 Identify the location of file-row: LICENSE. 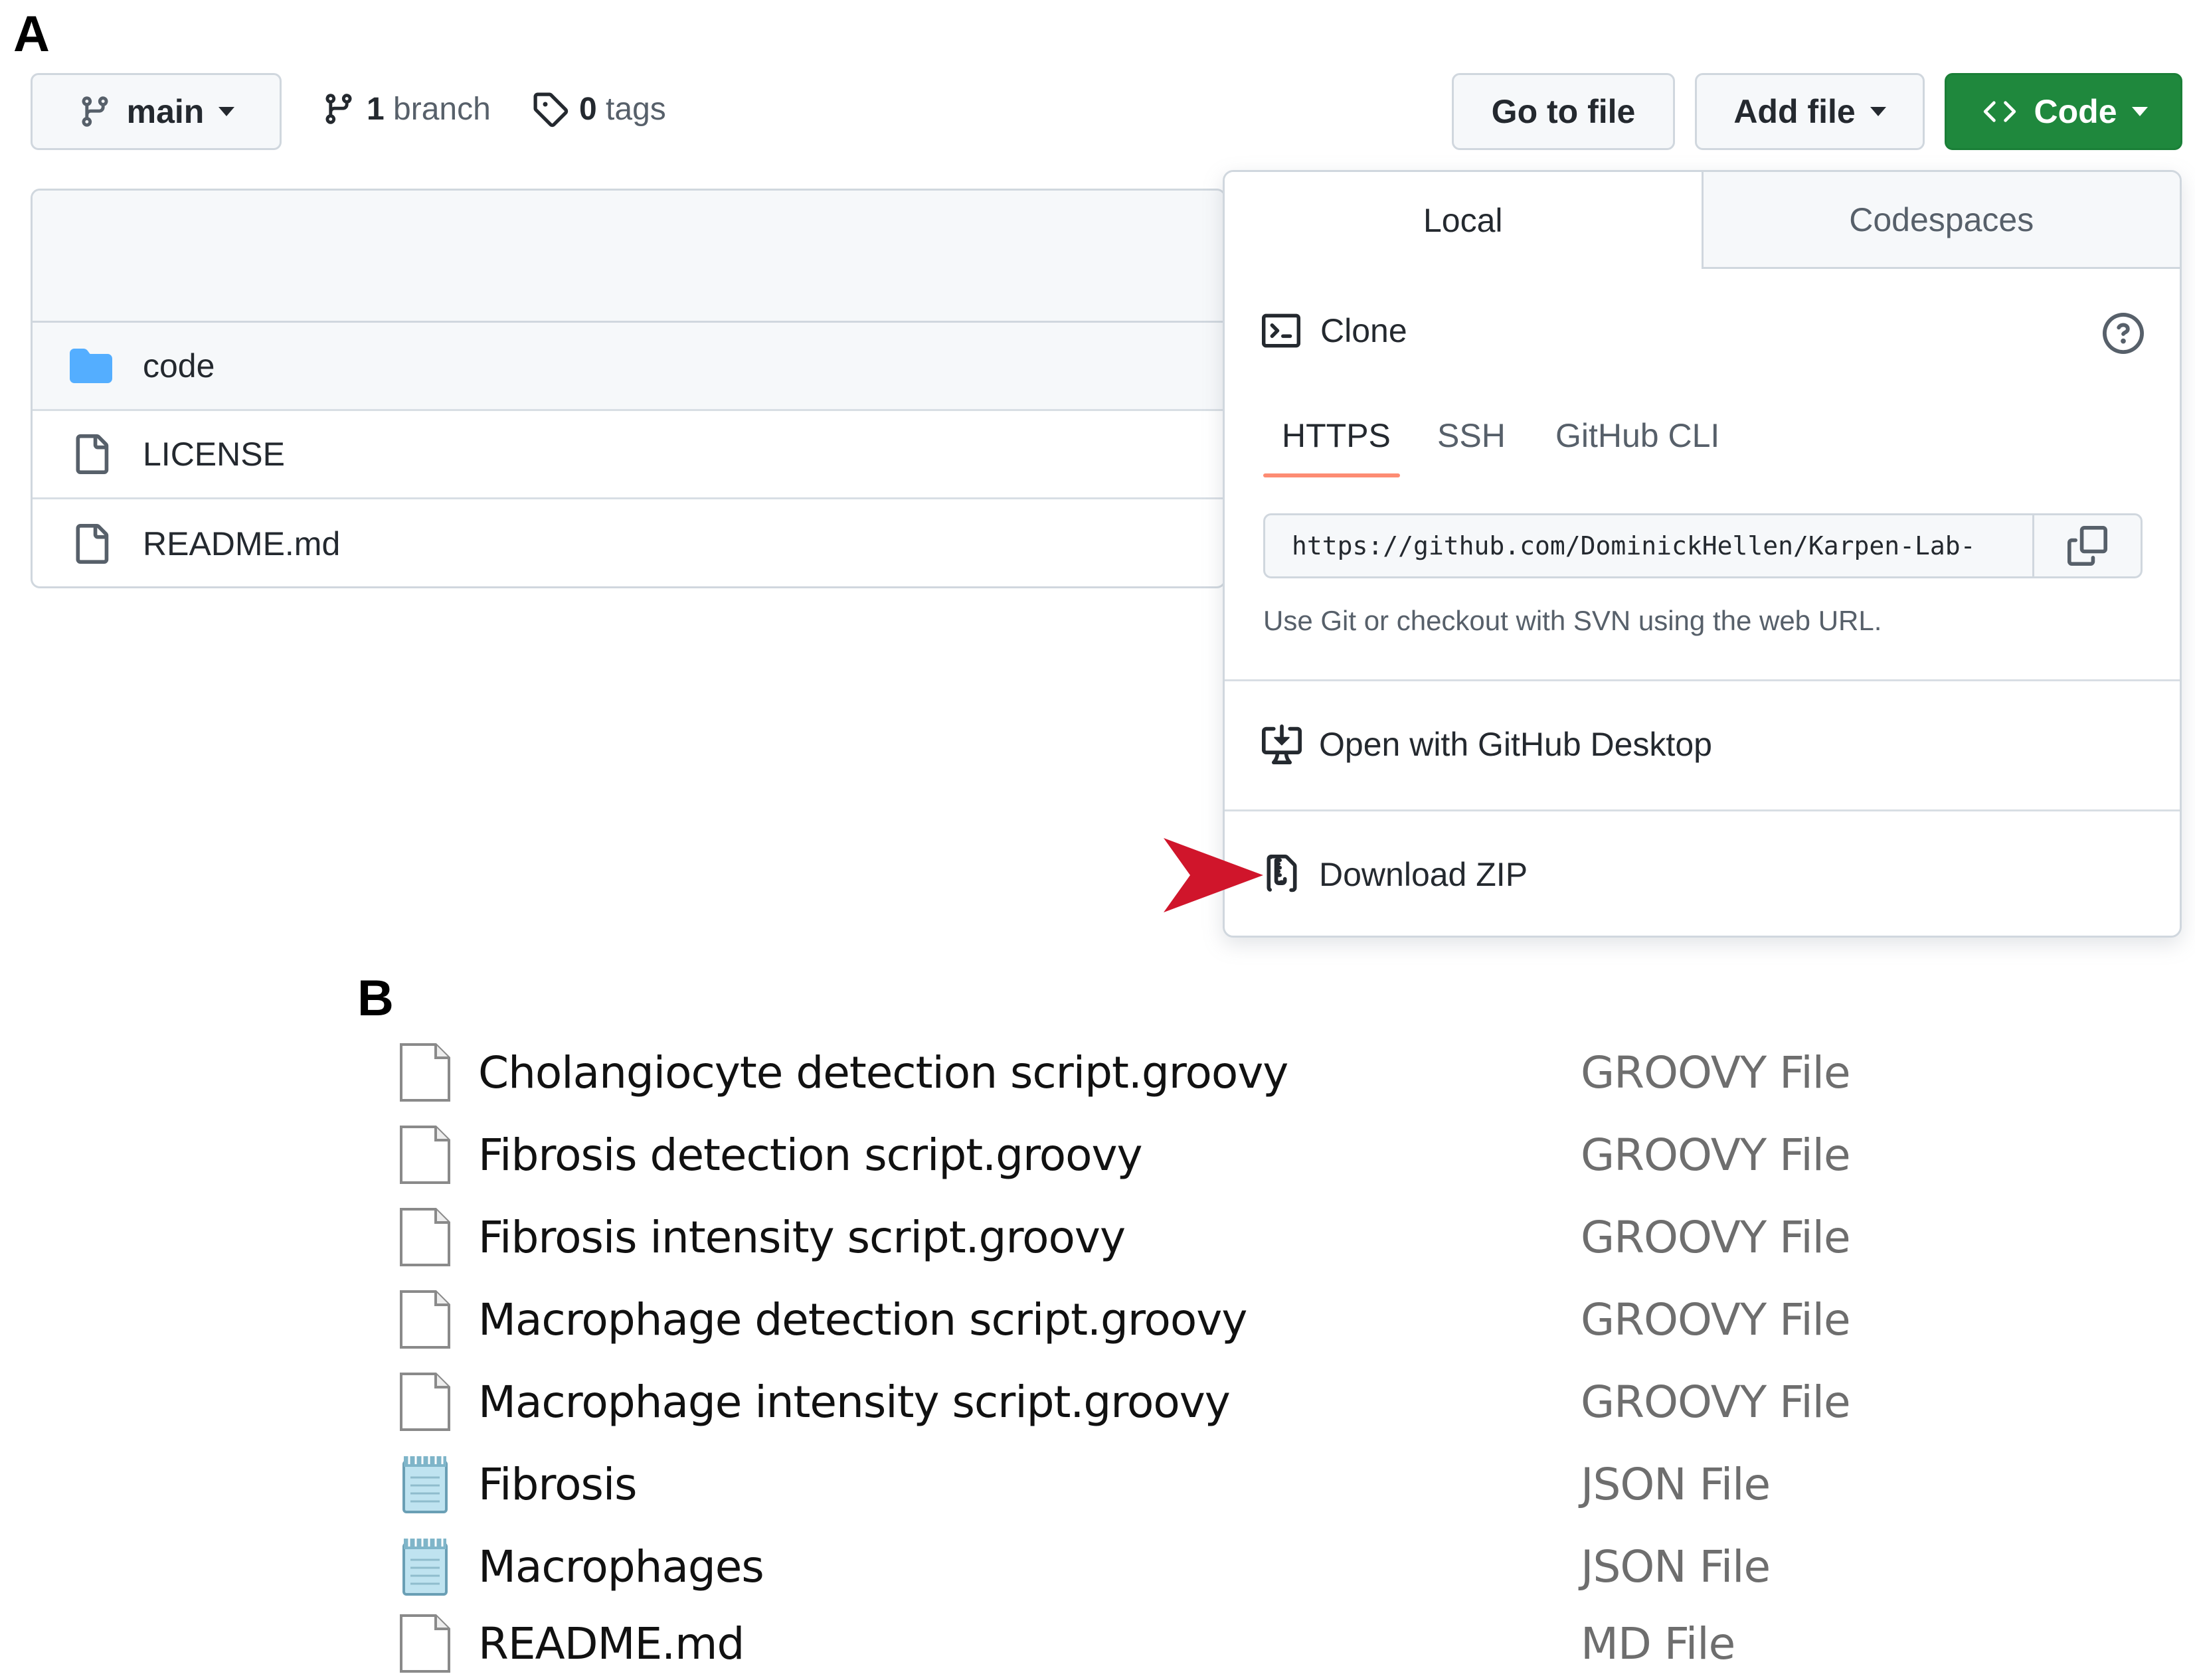
(628, 455).